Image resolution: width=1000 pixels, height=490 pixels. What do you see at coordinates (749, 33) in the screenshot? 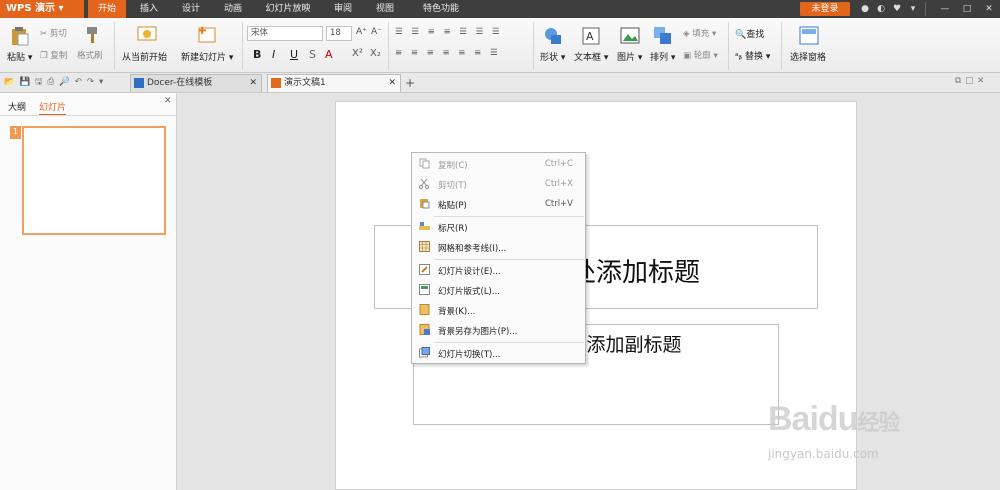
I see `find-button: 🔍查找` at bounding box center [749, 33].